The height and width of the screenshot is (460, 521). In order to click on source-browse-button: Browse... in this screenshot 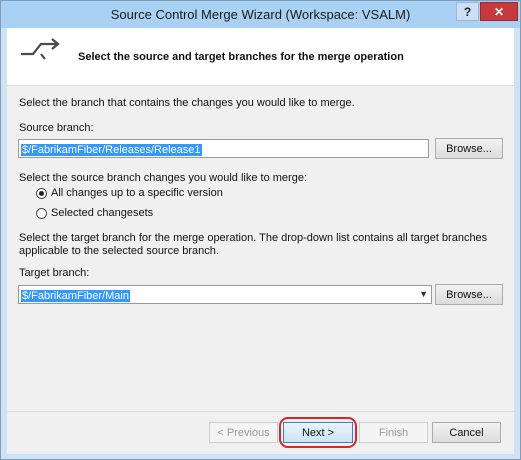, I will do `click(469, 148)`.